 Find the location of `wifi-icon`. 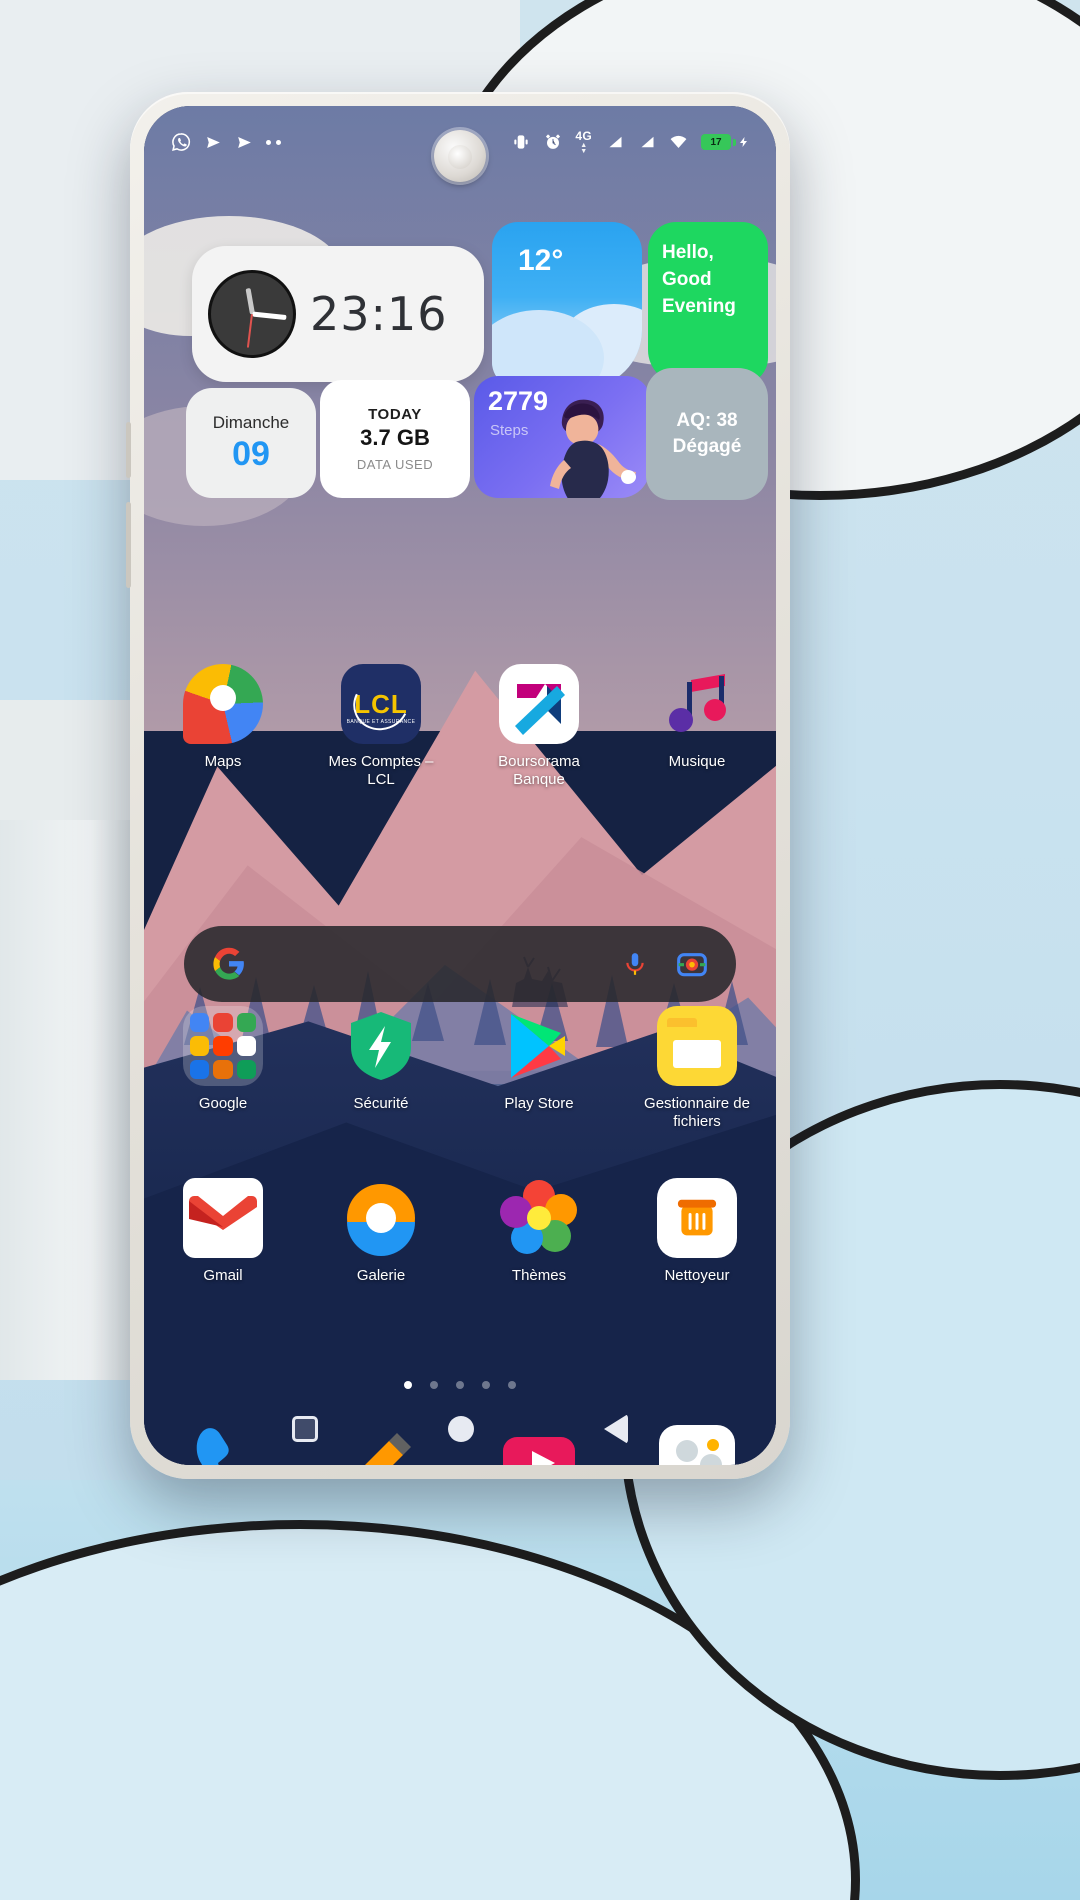

wifi-icon is located at coordinates (678, 141).